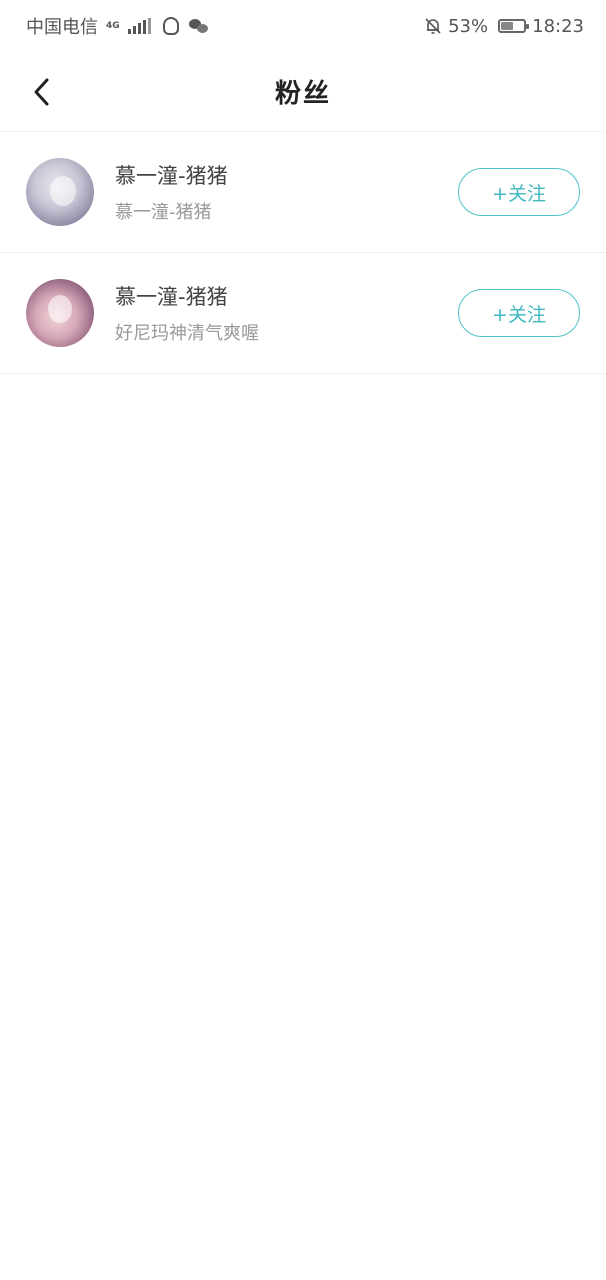  I want to click on page-title: 粉丝, so click(302, 94).